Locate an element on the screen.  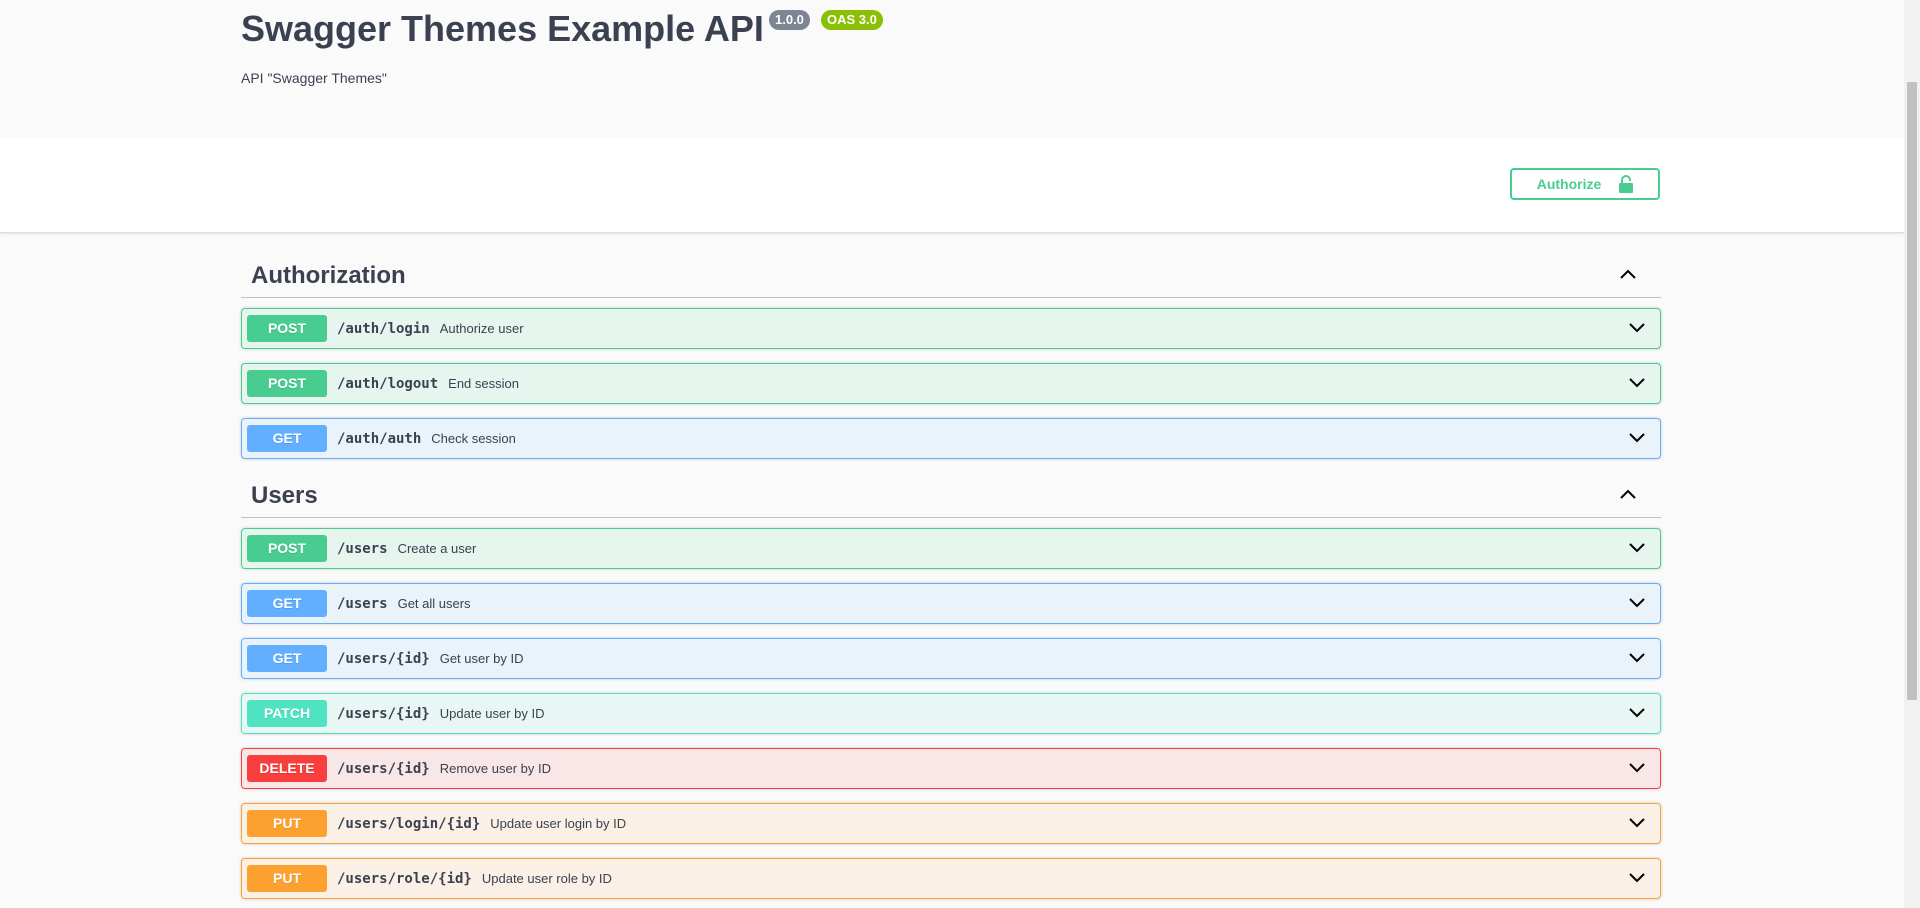
operation-summary: Update user role by ID is located at coordinates (546, 878).